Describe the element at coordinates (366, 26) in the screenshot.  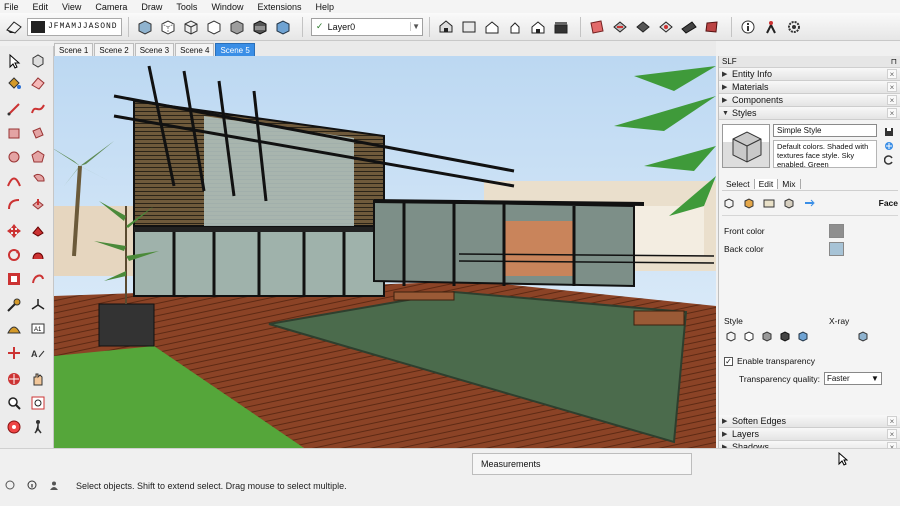
I see `layer-dropdown: ✓ Layer0 ▼` at that location.